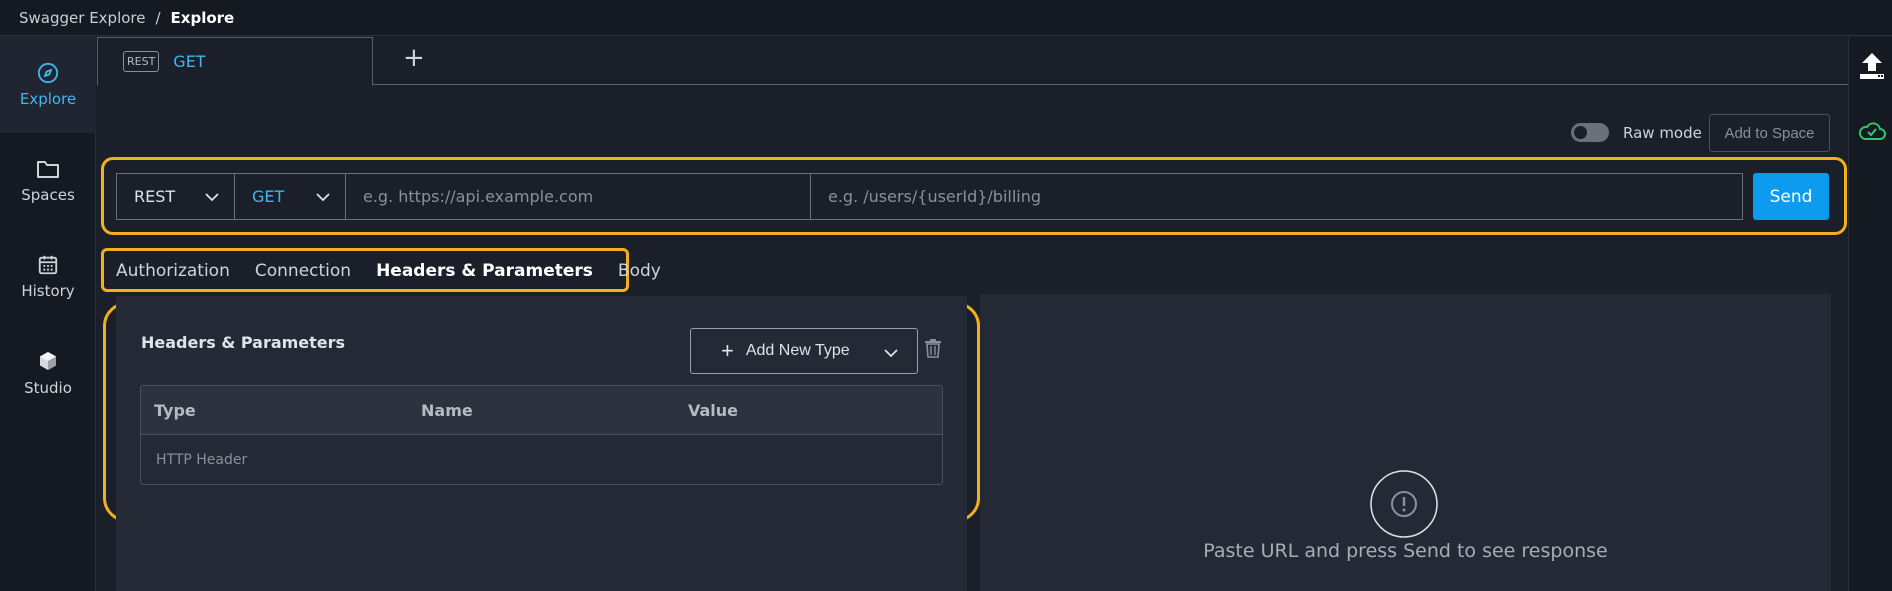  What do you see at coordinates (1769, 133) in the screenshot?
I see `add-to-space-button: Add to Space` at bounding box center [1769, 133].